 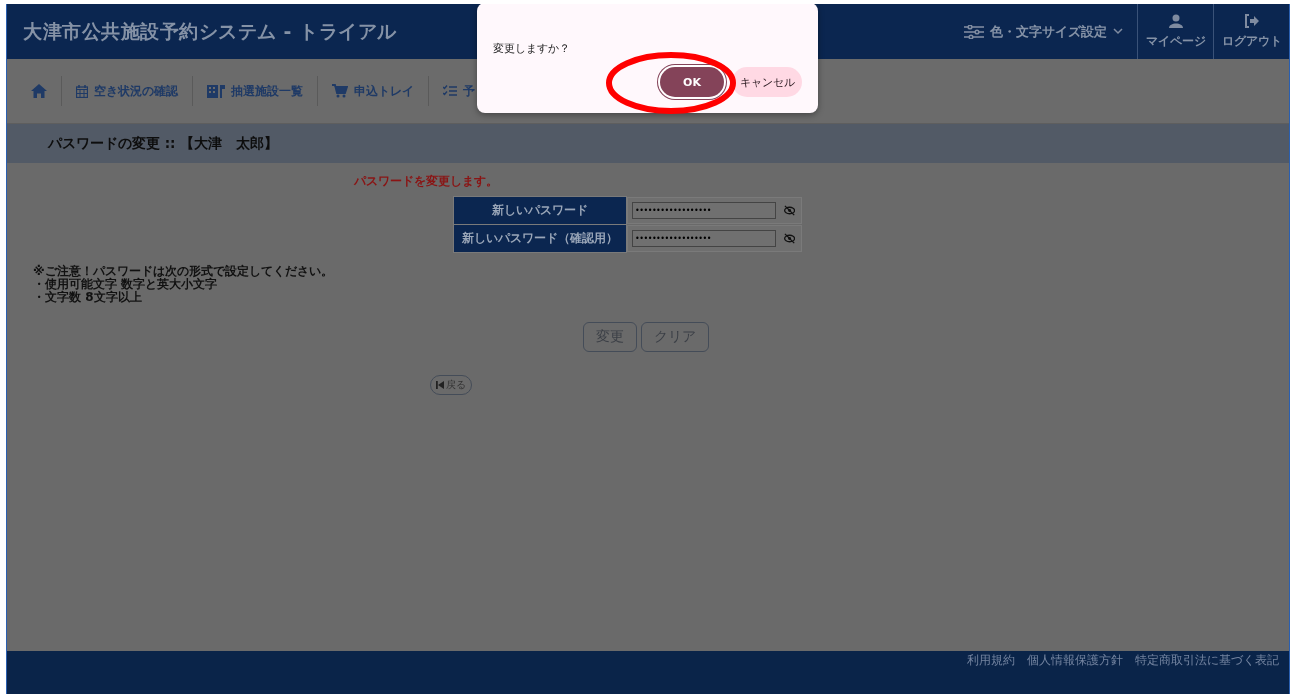 I want to click on building-icon, so click(x=216, y=91).